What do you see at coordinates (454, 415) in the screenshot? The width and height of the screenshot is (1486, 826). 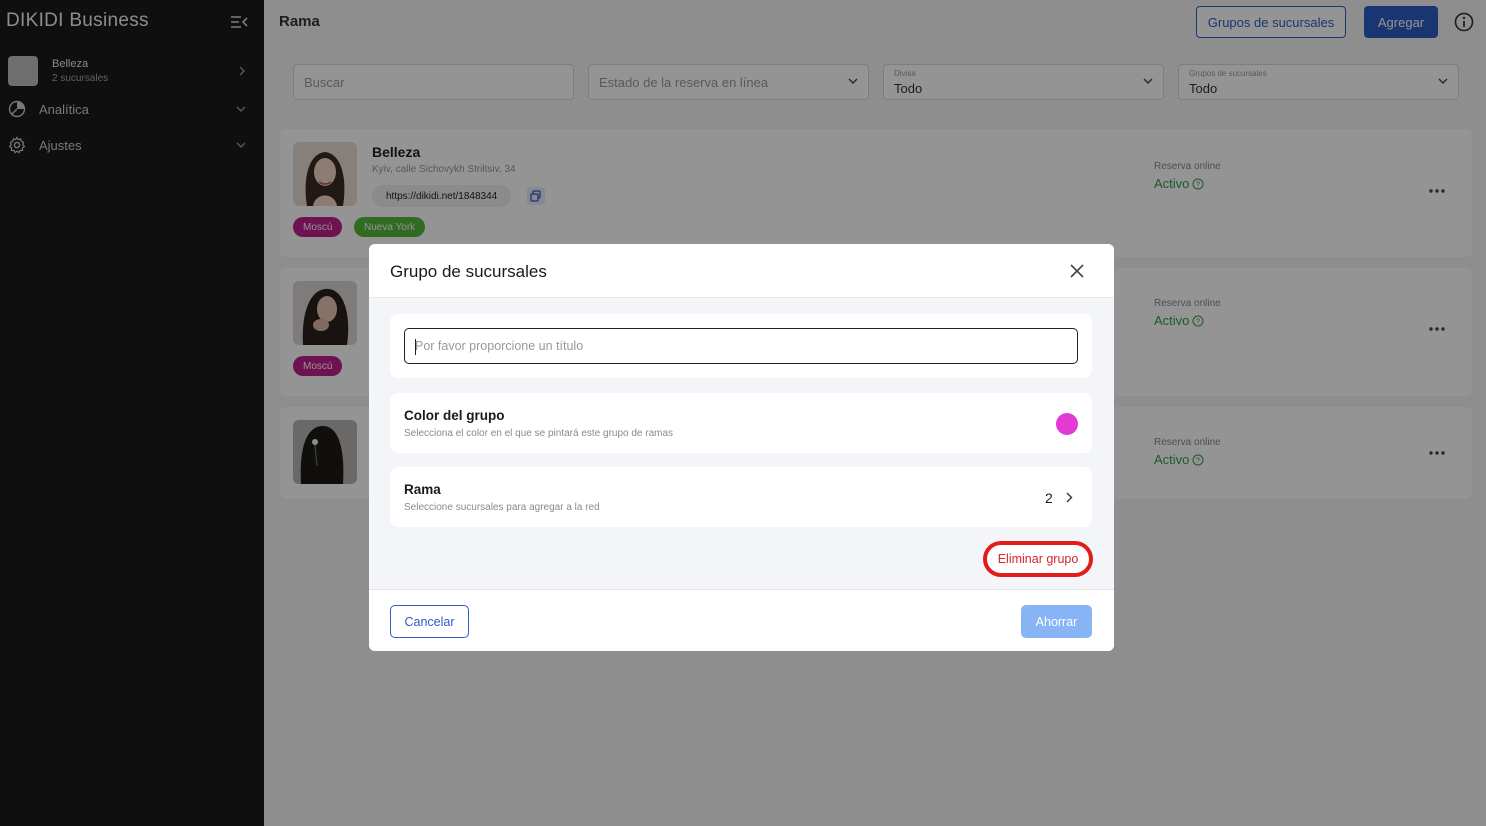 I see `group-color-title: Color del grupo` at bounding box center [454, 415].